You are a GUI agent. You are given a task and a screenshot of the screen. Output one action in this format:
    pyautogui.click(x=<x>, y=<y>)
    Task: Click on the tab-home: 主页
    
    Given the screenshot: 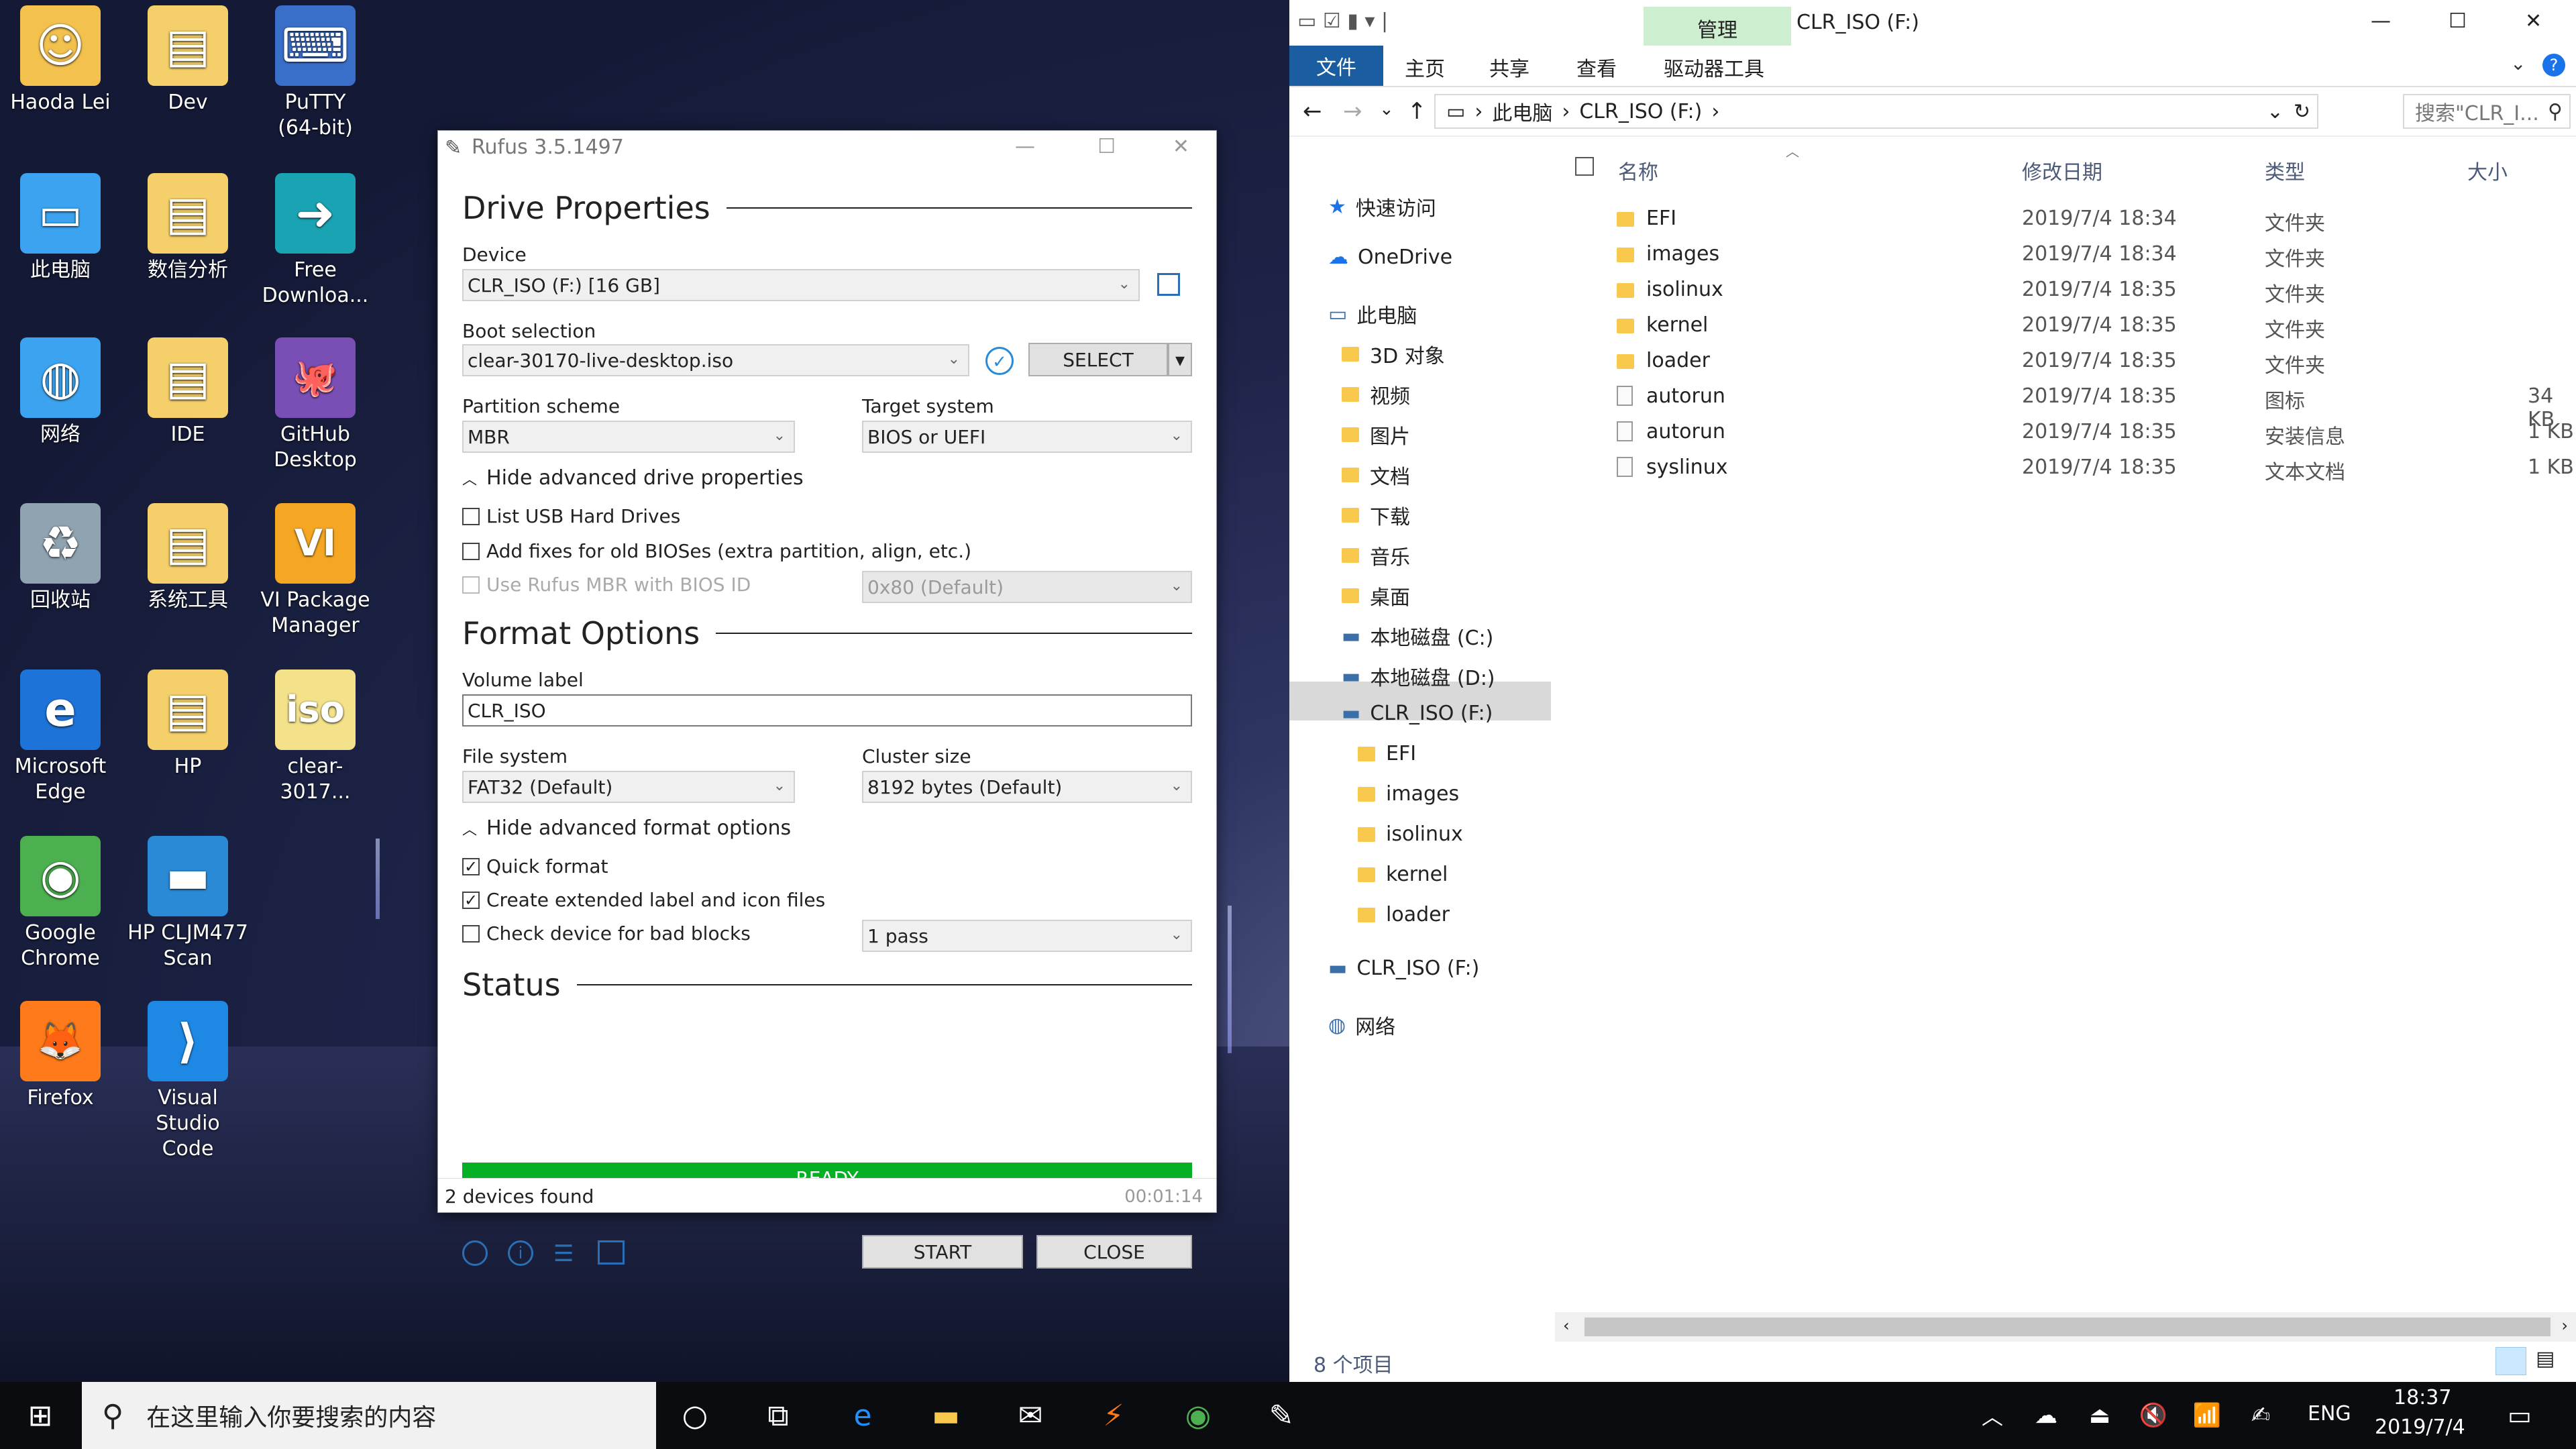 What is the action you would take?
    pyautogui.click(x=1425, y=67)
    